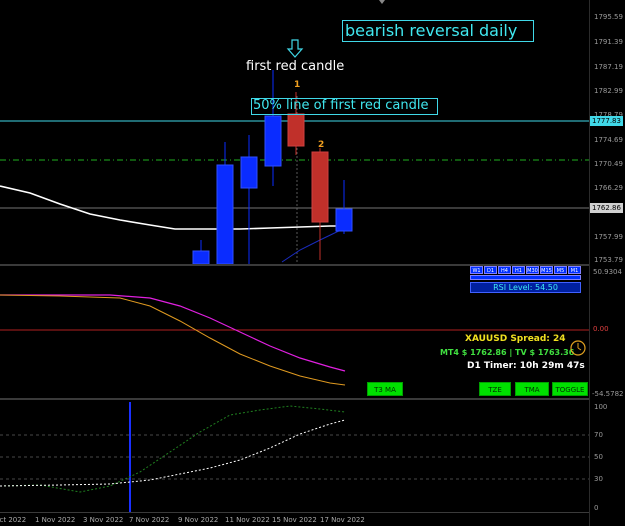 This screenshot has height=526, width=625. What do you see at coordinates (341, 105) in the screenshot?
I see `fifty-line-label: 50% line of first red candle` at bounding box center [341, 105].